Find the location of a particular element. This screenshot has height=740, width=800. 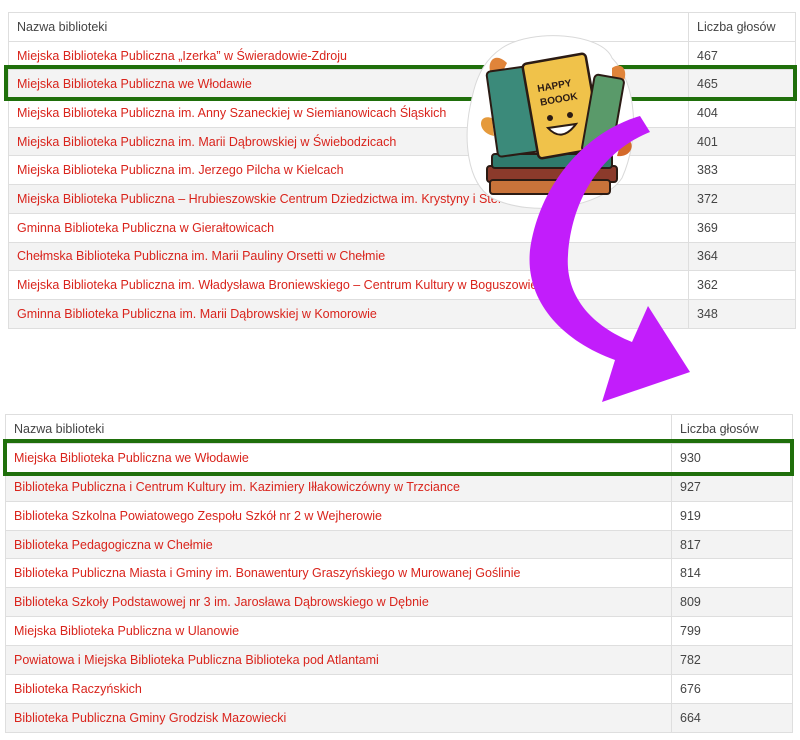

table-row: Biblioteka Pedagogiczna w Chełmie 817 is located at coordinates (399, 544).